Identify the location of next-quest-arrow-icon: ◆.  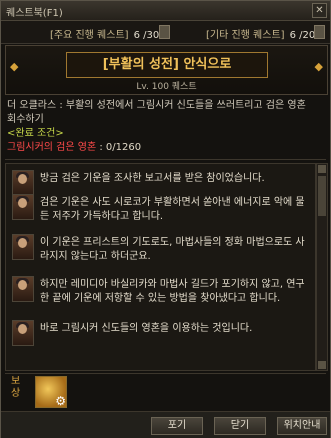
(319, 66).